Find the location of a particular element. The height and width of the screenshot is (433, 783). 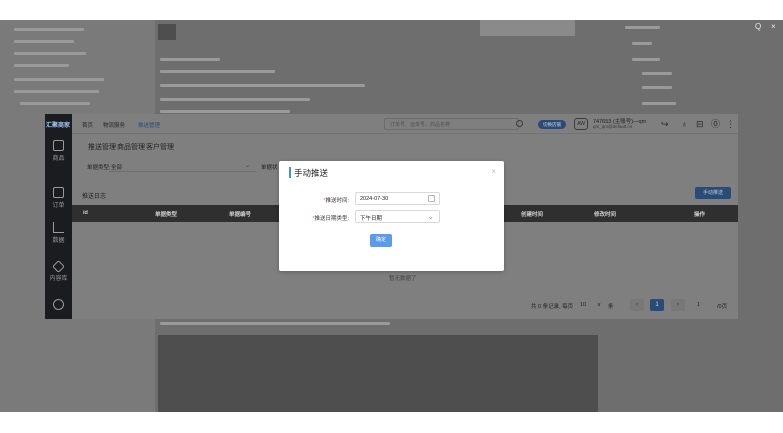

sidebar-item-label: 数据 is located at coordinates (58, 241).